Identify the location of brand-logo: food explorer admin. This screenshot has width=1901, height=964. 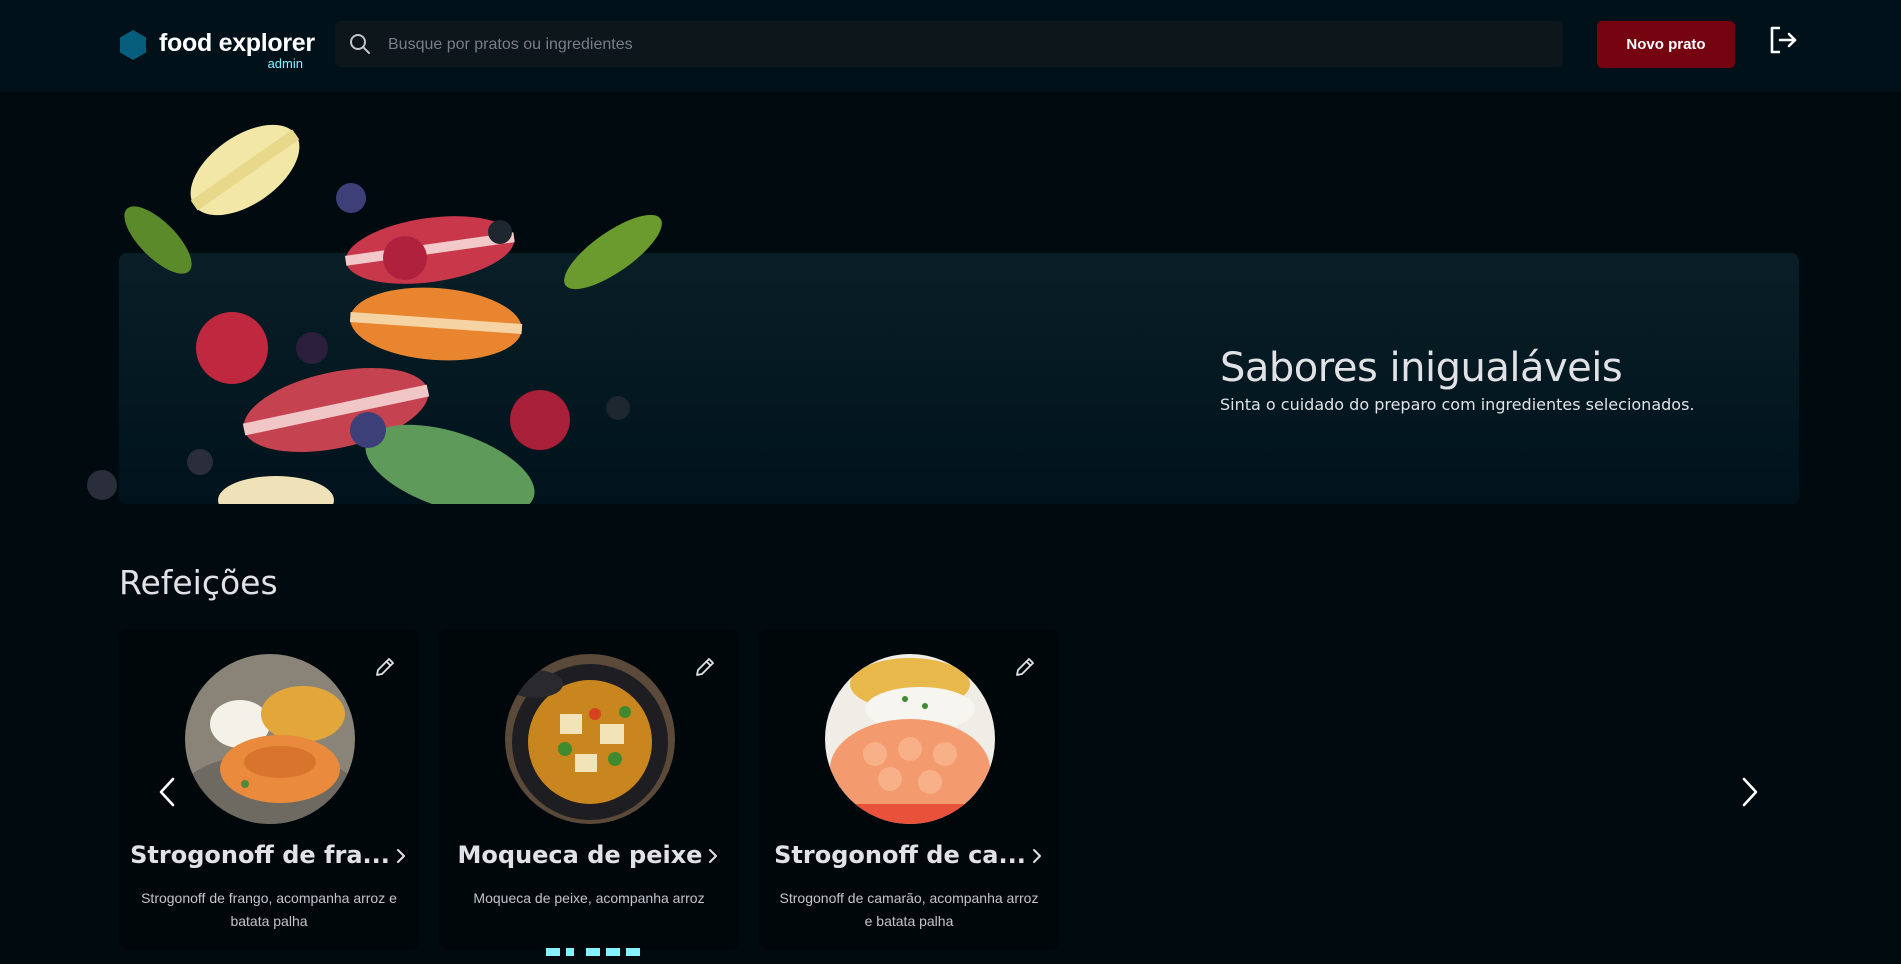
(217, 51).